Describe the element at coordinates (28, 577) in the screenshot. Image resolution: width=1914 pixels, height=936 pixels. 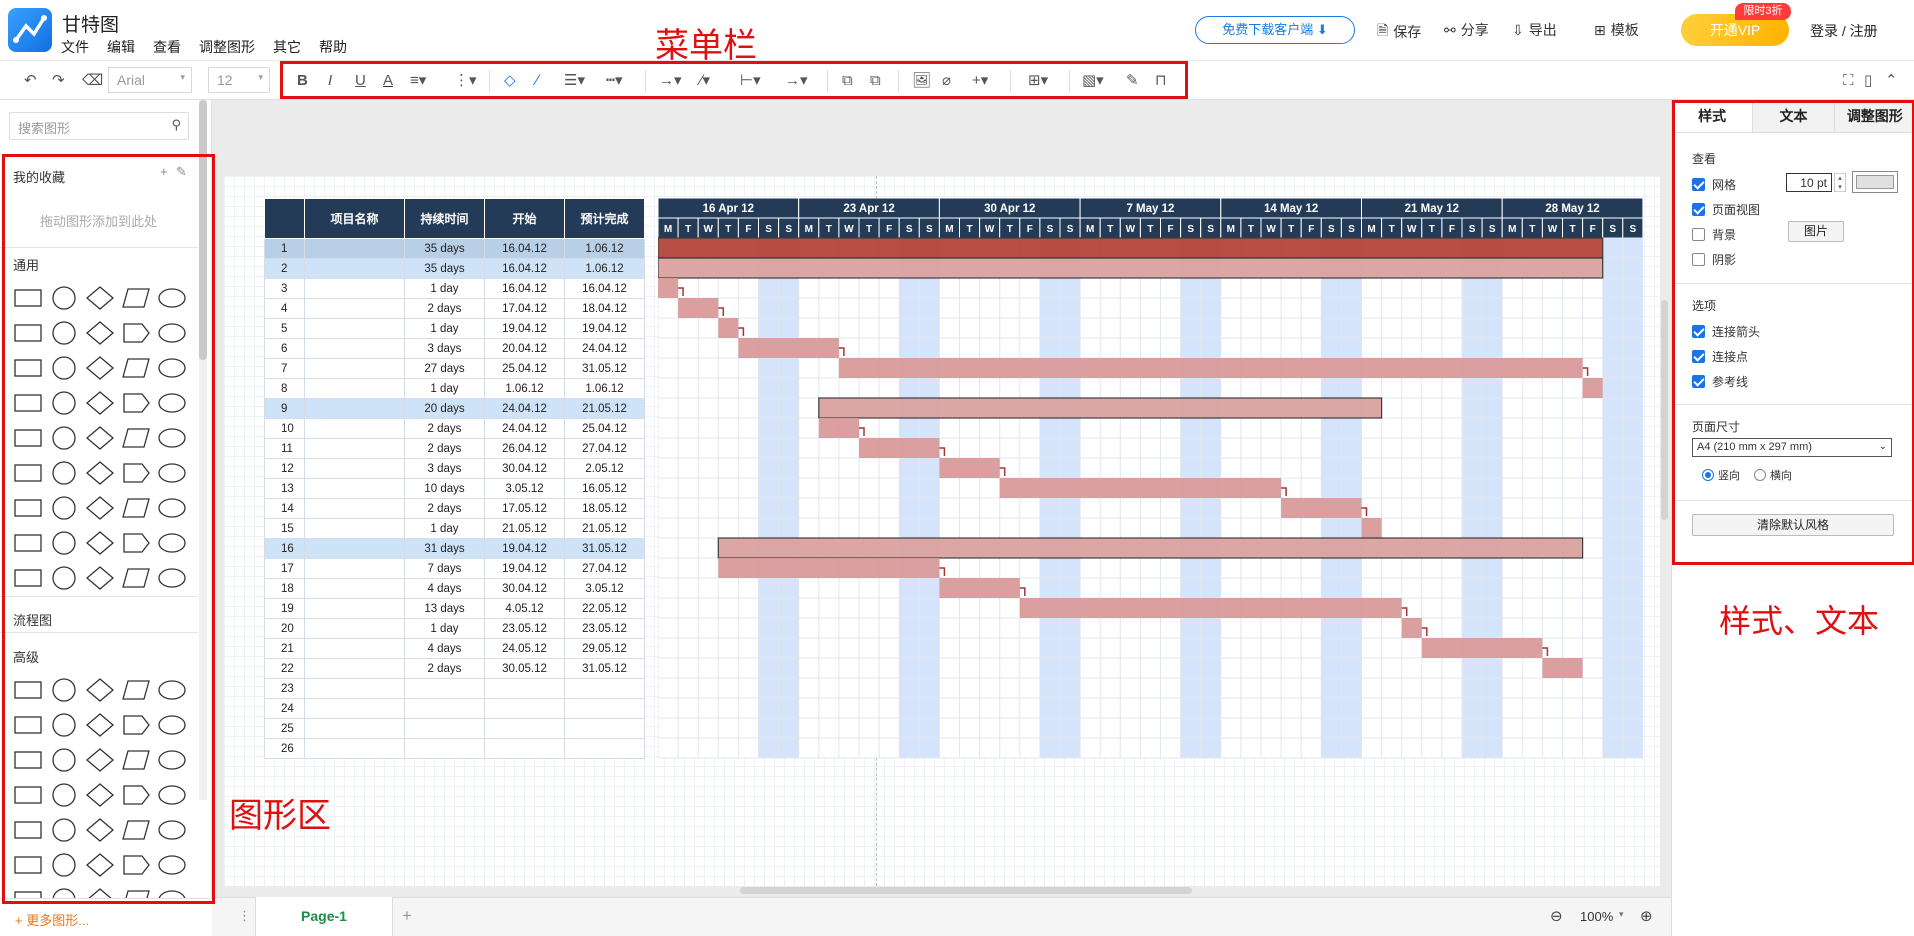
I see `shape-bold-icon` at that location.